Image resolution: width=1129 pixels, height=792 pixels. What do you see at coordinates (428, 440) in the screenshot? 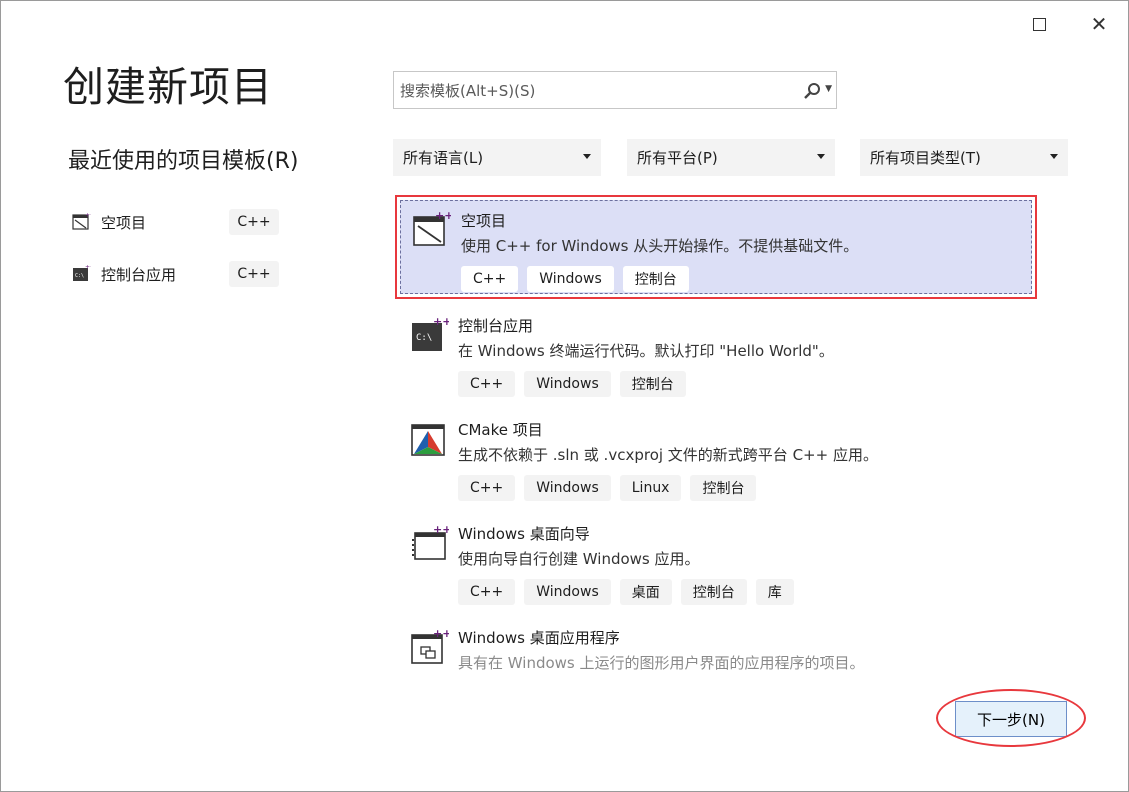
I see `cmake-icon` at bounding box center [428, 440].